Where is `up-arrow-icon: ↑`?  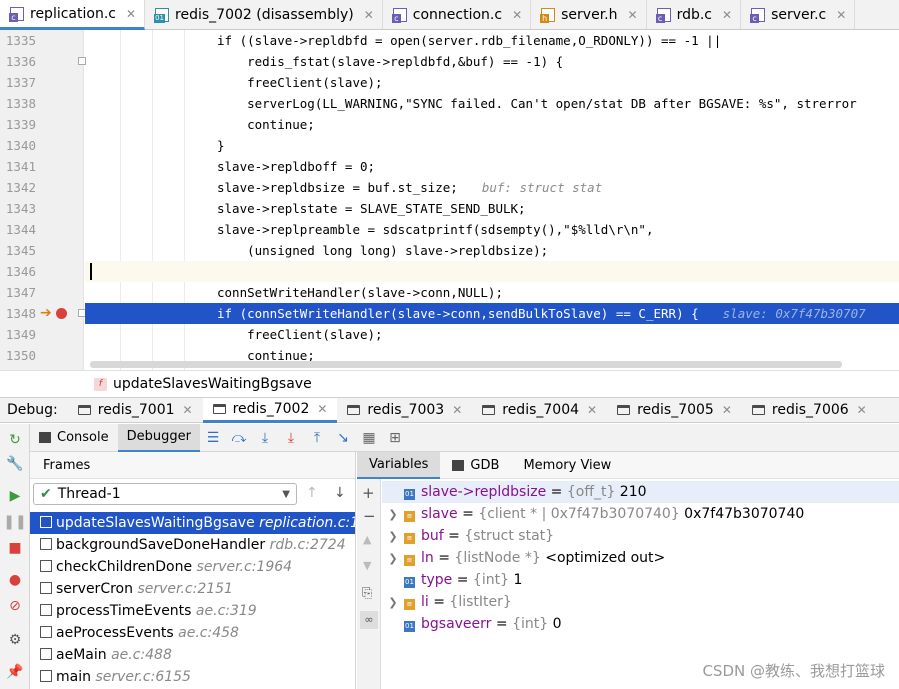
up-arrow-icon: ↑ is located at coordinates (312, 493).